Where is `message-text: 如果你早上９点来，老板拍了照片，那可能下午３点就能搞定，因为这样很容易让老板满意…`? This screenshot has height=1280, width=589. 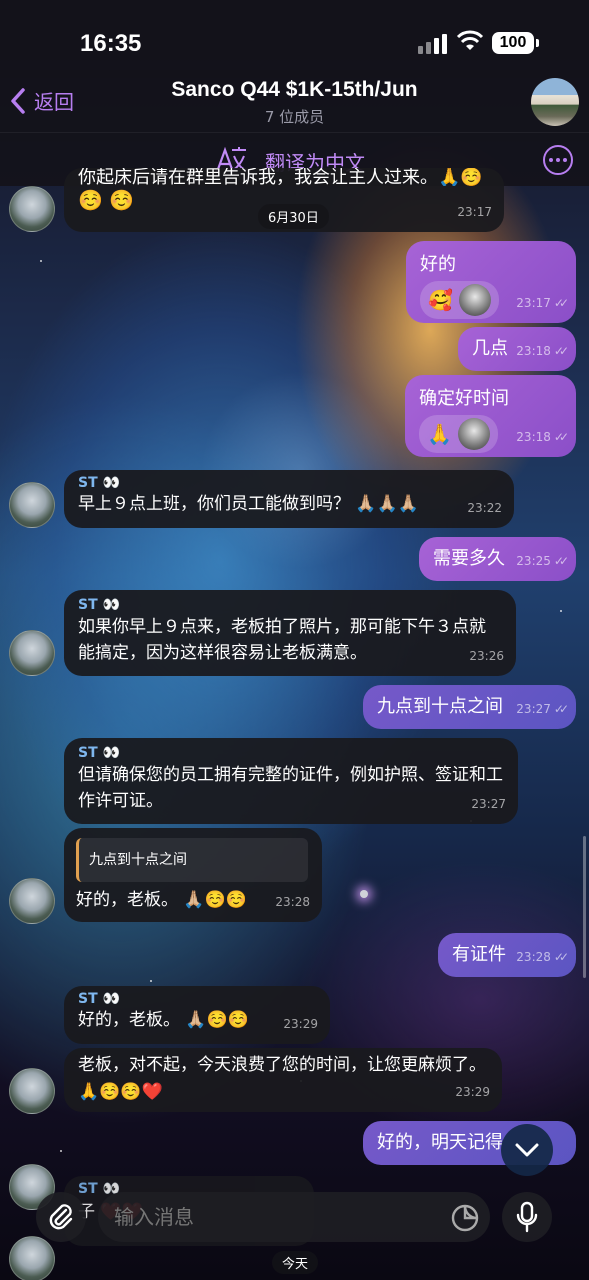
message-text: 如果你早上９点来，老板拍了照片，那可能下午３点就能搞定，因为这样很容易让老板满意… is located at coordinates (282, 640).